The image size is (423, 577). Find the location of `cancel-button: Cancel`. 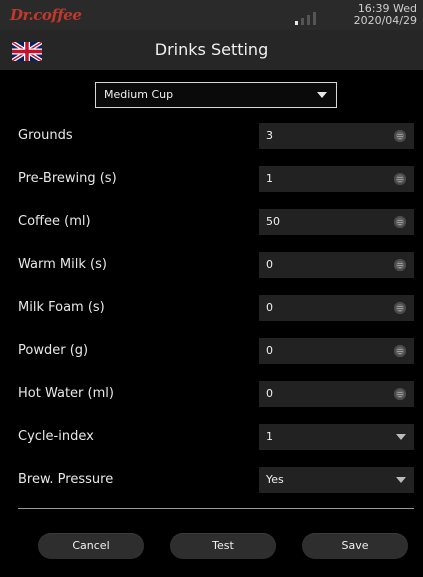

cancel-button: Cancel is located at coordinates (91, 546).